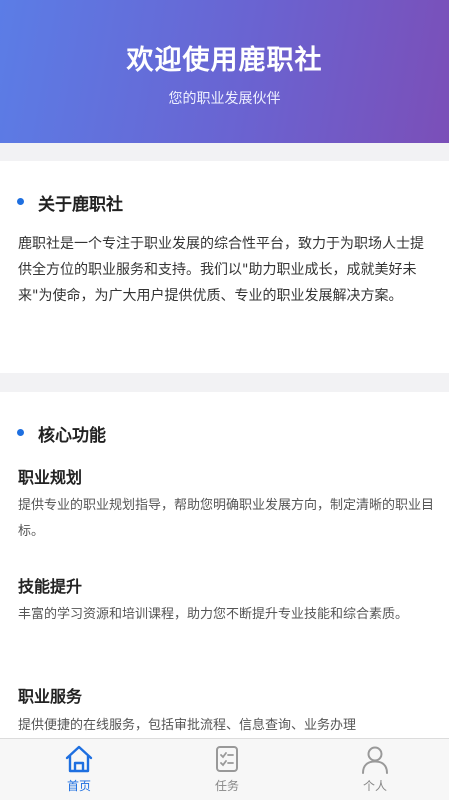  I want to click on home-icon, so click(79, 759).